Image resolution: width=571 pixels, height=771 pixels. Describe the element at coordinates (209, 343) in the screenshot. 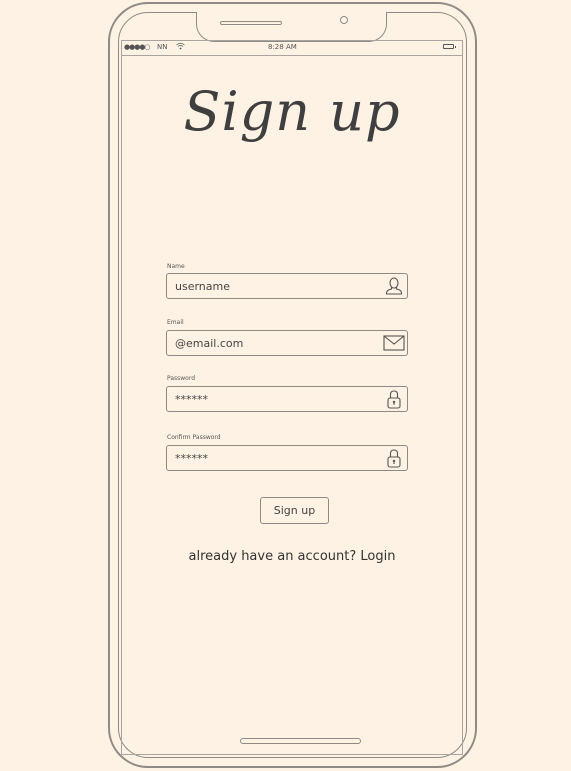

I see `email-field-value: @email.com` at that location.